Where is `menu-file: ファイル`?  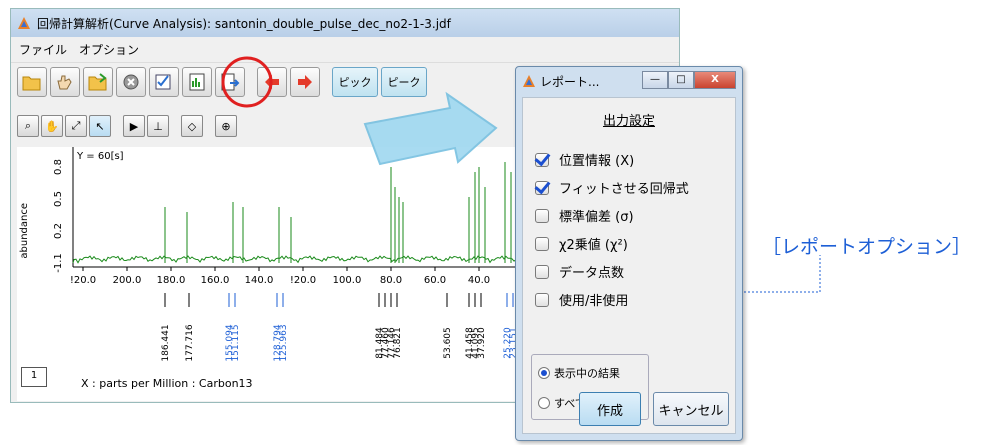 menu-file: ファイル is located at coordinates (43, 49).